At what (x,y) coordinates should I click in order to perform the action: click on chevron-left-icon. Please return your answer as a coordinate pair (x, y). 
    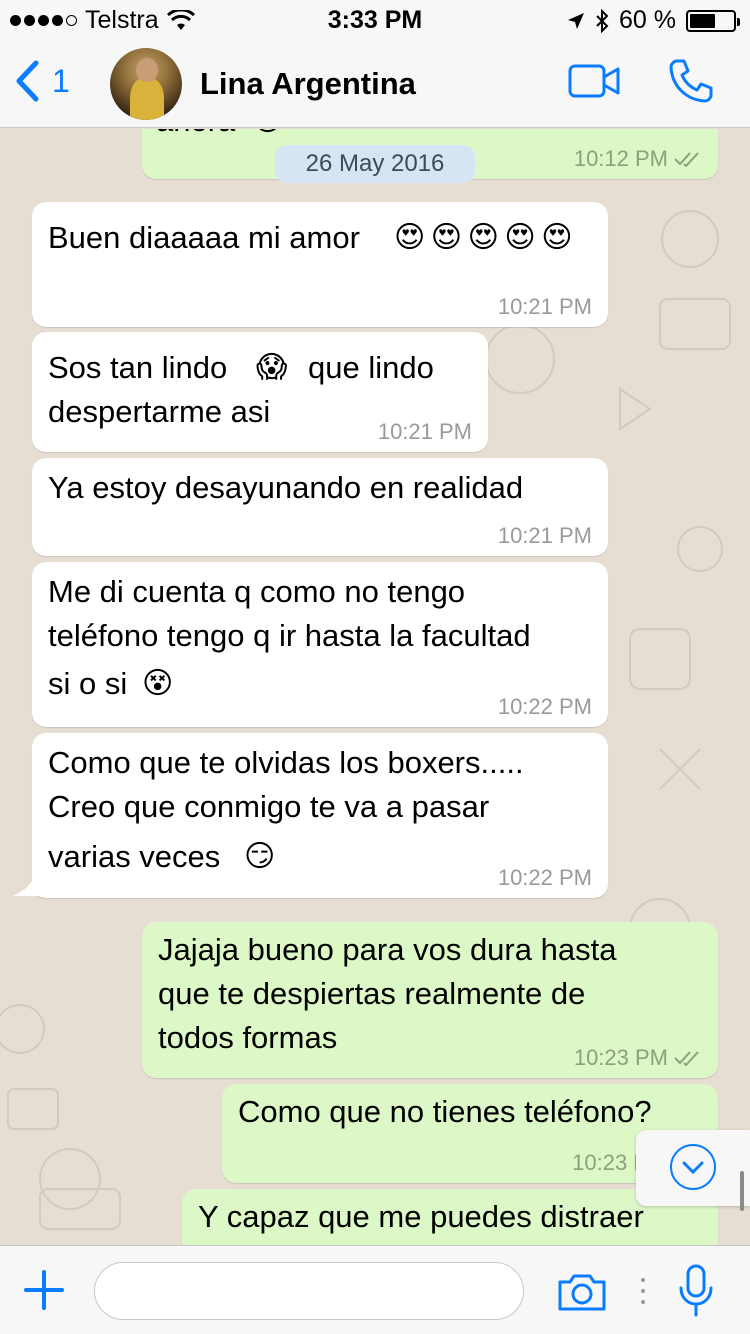
    Looking at the image, I should click on (27, 81).